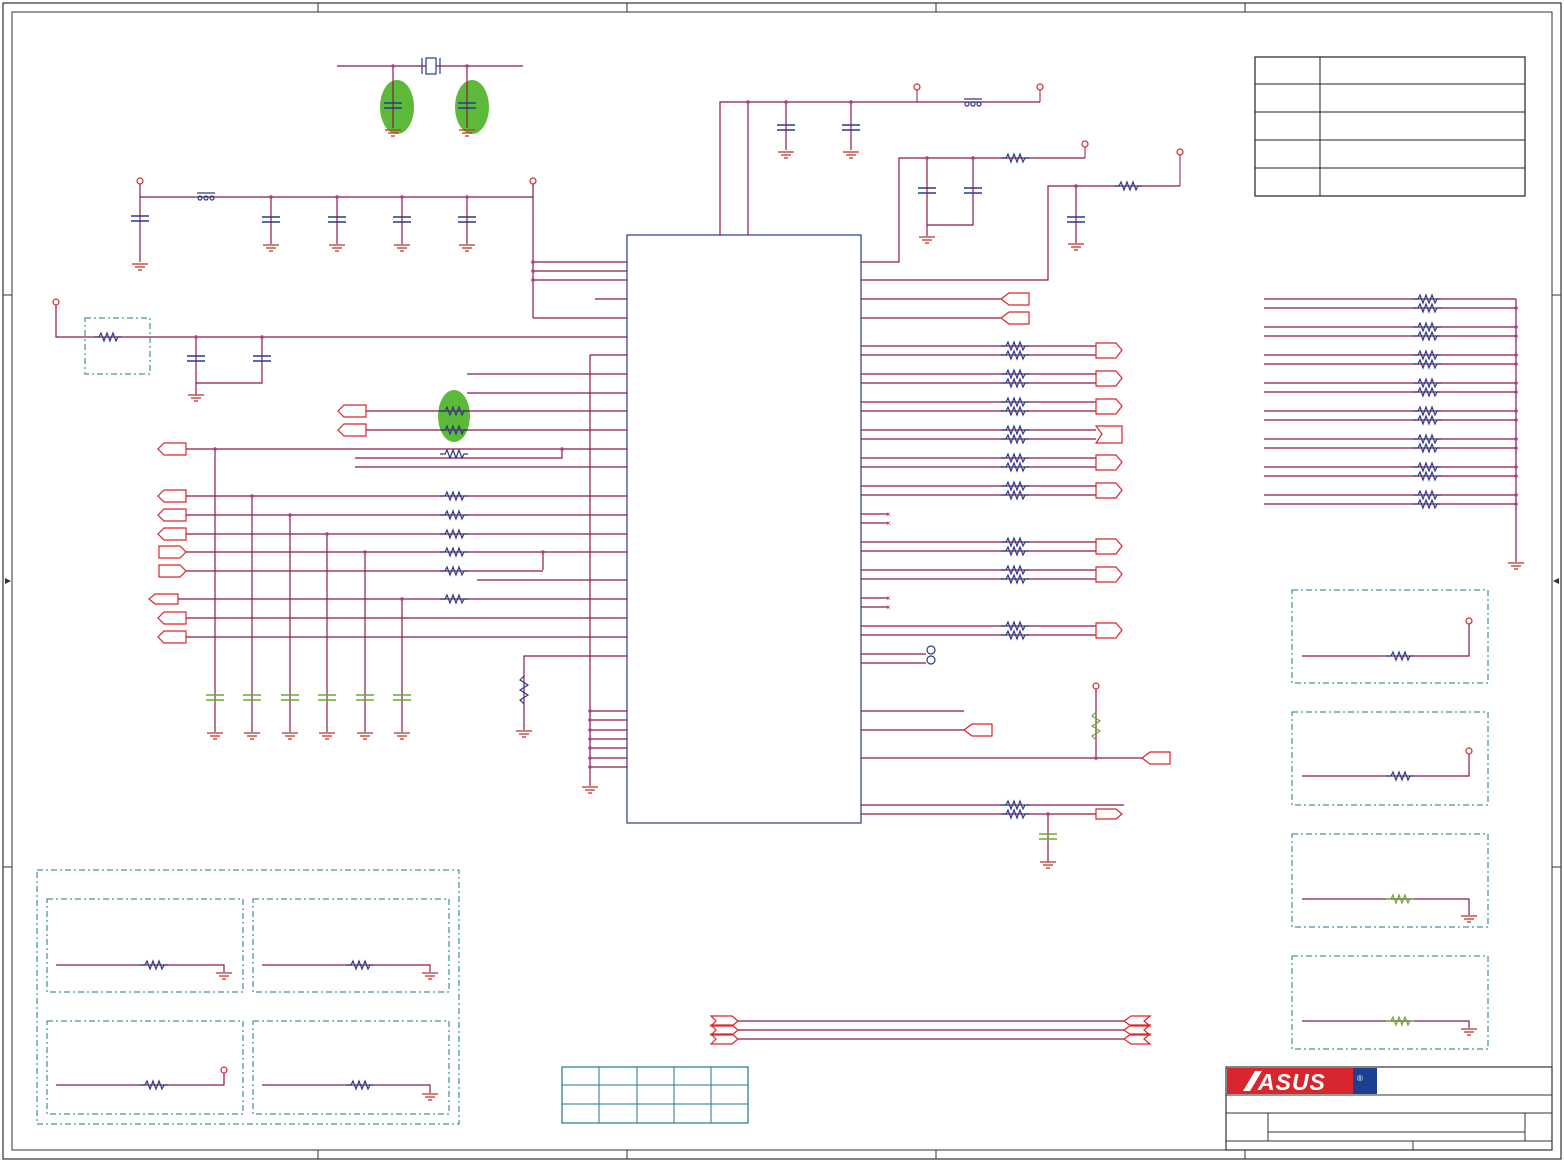 Image resolution: width=1564 pixels, height=1162 pixels. Describe the element at coordinates (655, 1095) in the screenshot. I see `config-table` at that location.